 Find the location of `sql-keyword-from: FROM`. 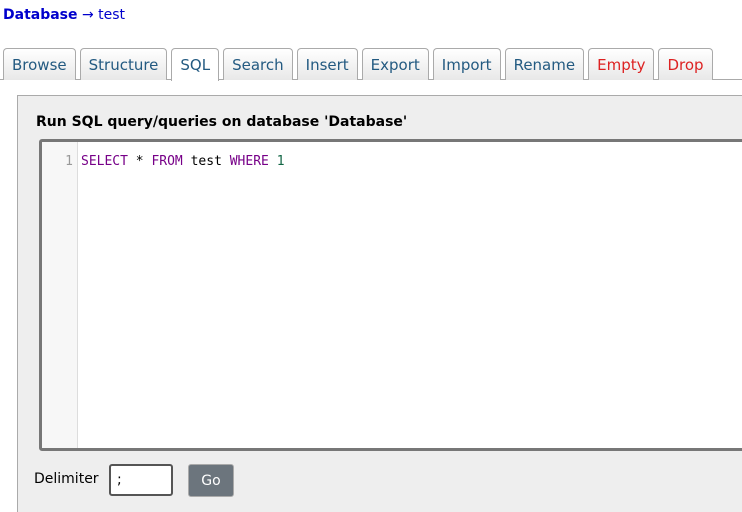

sql-keyword-from: FROM is located at coordinates (167, 161).